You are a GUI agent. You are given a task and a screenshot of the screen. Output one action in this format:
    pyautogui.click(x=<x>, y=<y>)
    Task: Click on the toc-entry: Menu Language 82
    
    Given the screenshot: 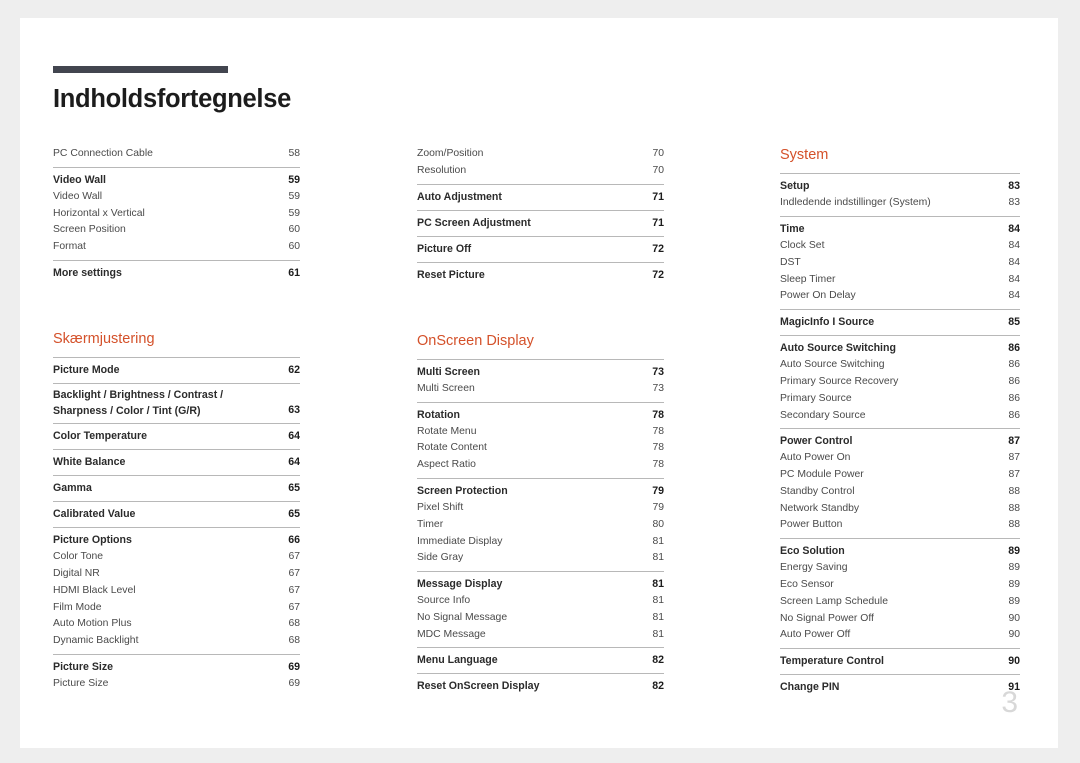 What is the action you would take?
    pyautogui.click(x=540, y=660)
    